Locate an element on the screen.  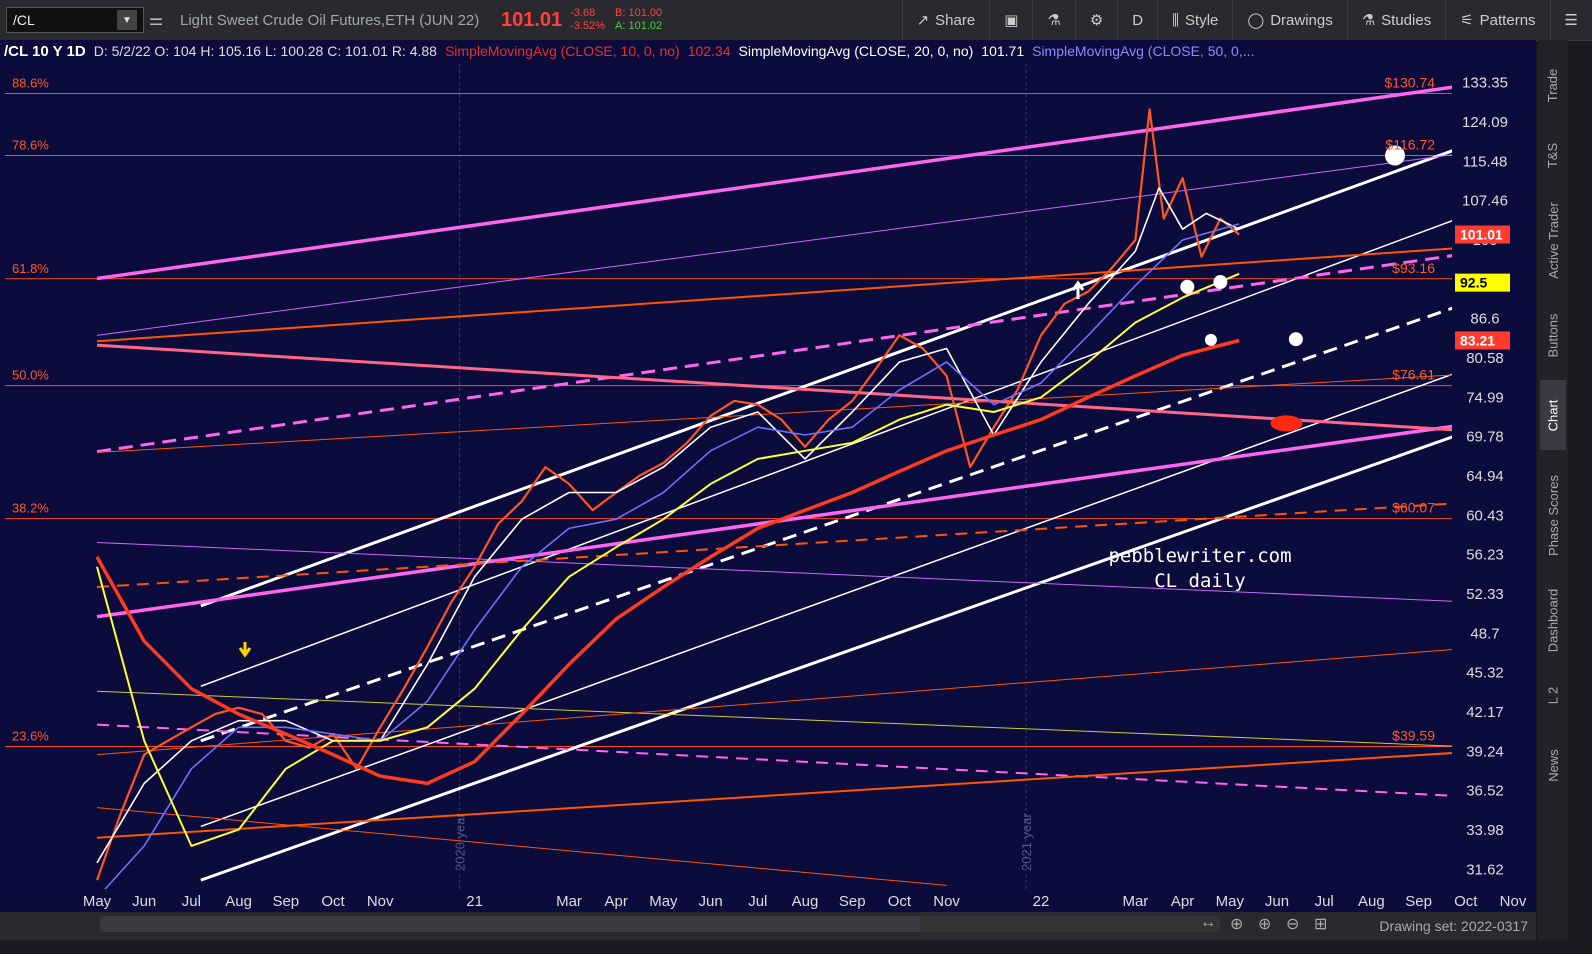
scrollbar-thumb is located at coordinates (1070, 924).